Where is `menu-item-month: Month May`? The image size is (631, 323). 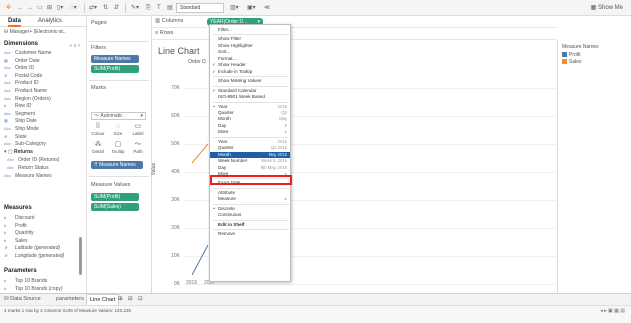
menu-item-month: Month May is located at coordinates (250, 119).